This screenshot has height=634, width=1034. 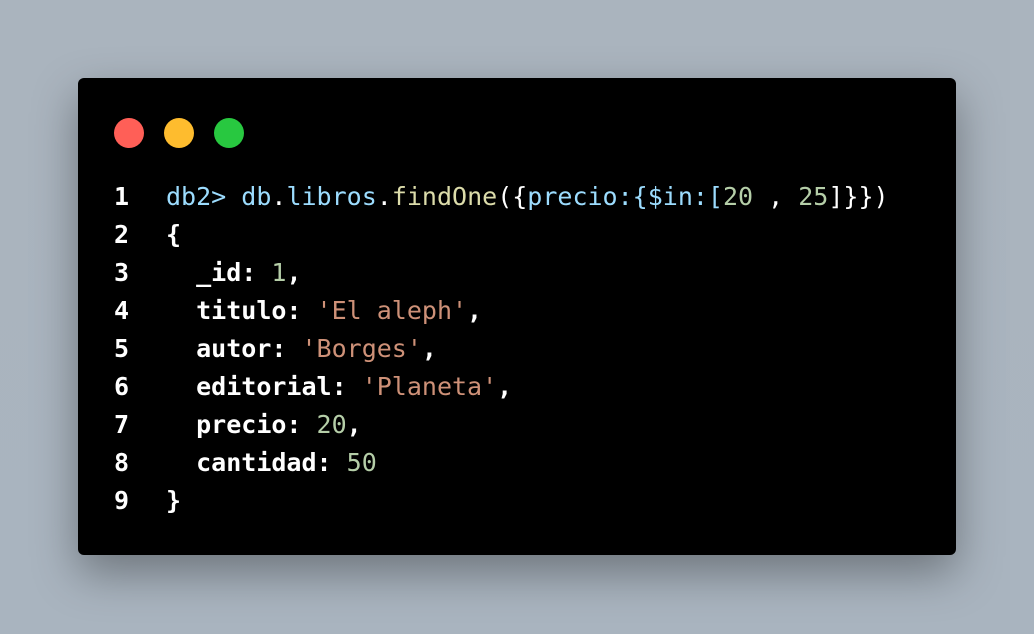 I want to click on minimize-button, so click(x=179, y=133).